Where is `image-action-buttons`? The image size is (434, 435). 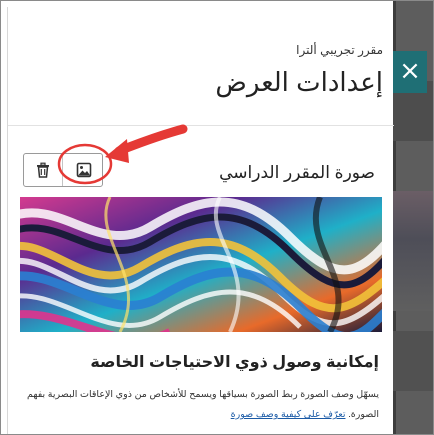 image-action-buttons is located at coordinates (63, 170).